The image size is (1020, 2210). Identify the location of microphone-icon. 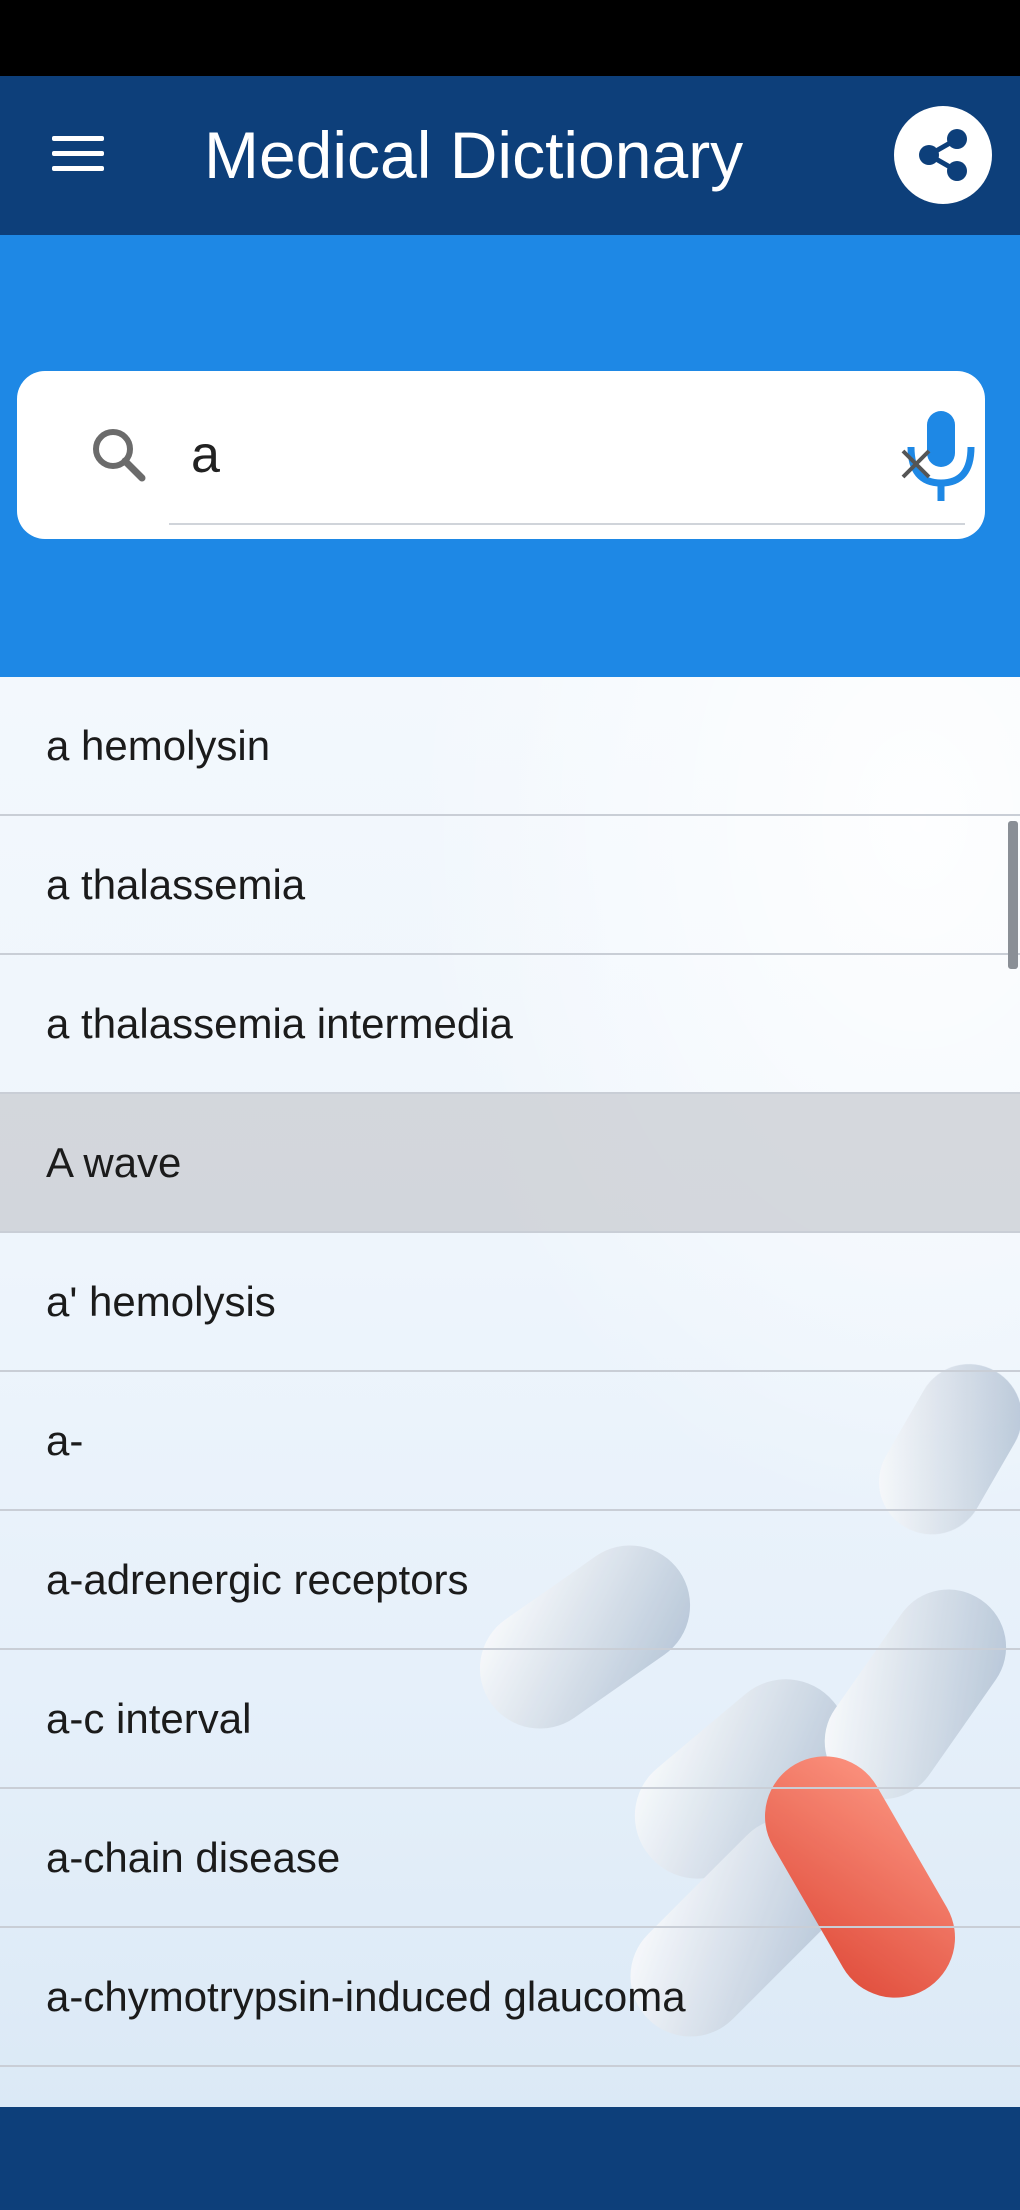
(937, 455).